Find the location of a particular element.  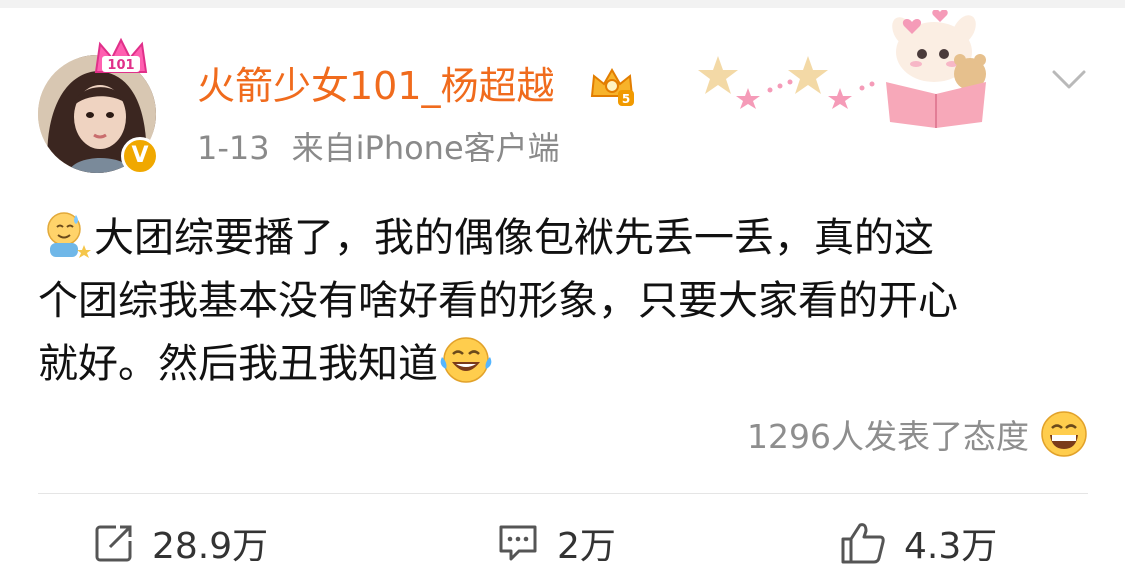

comment-icon is located at coordinates (518, 543).